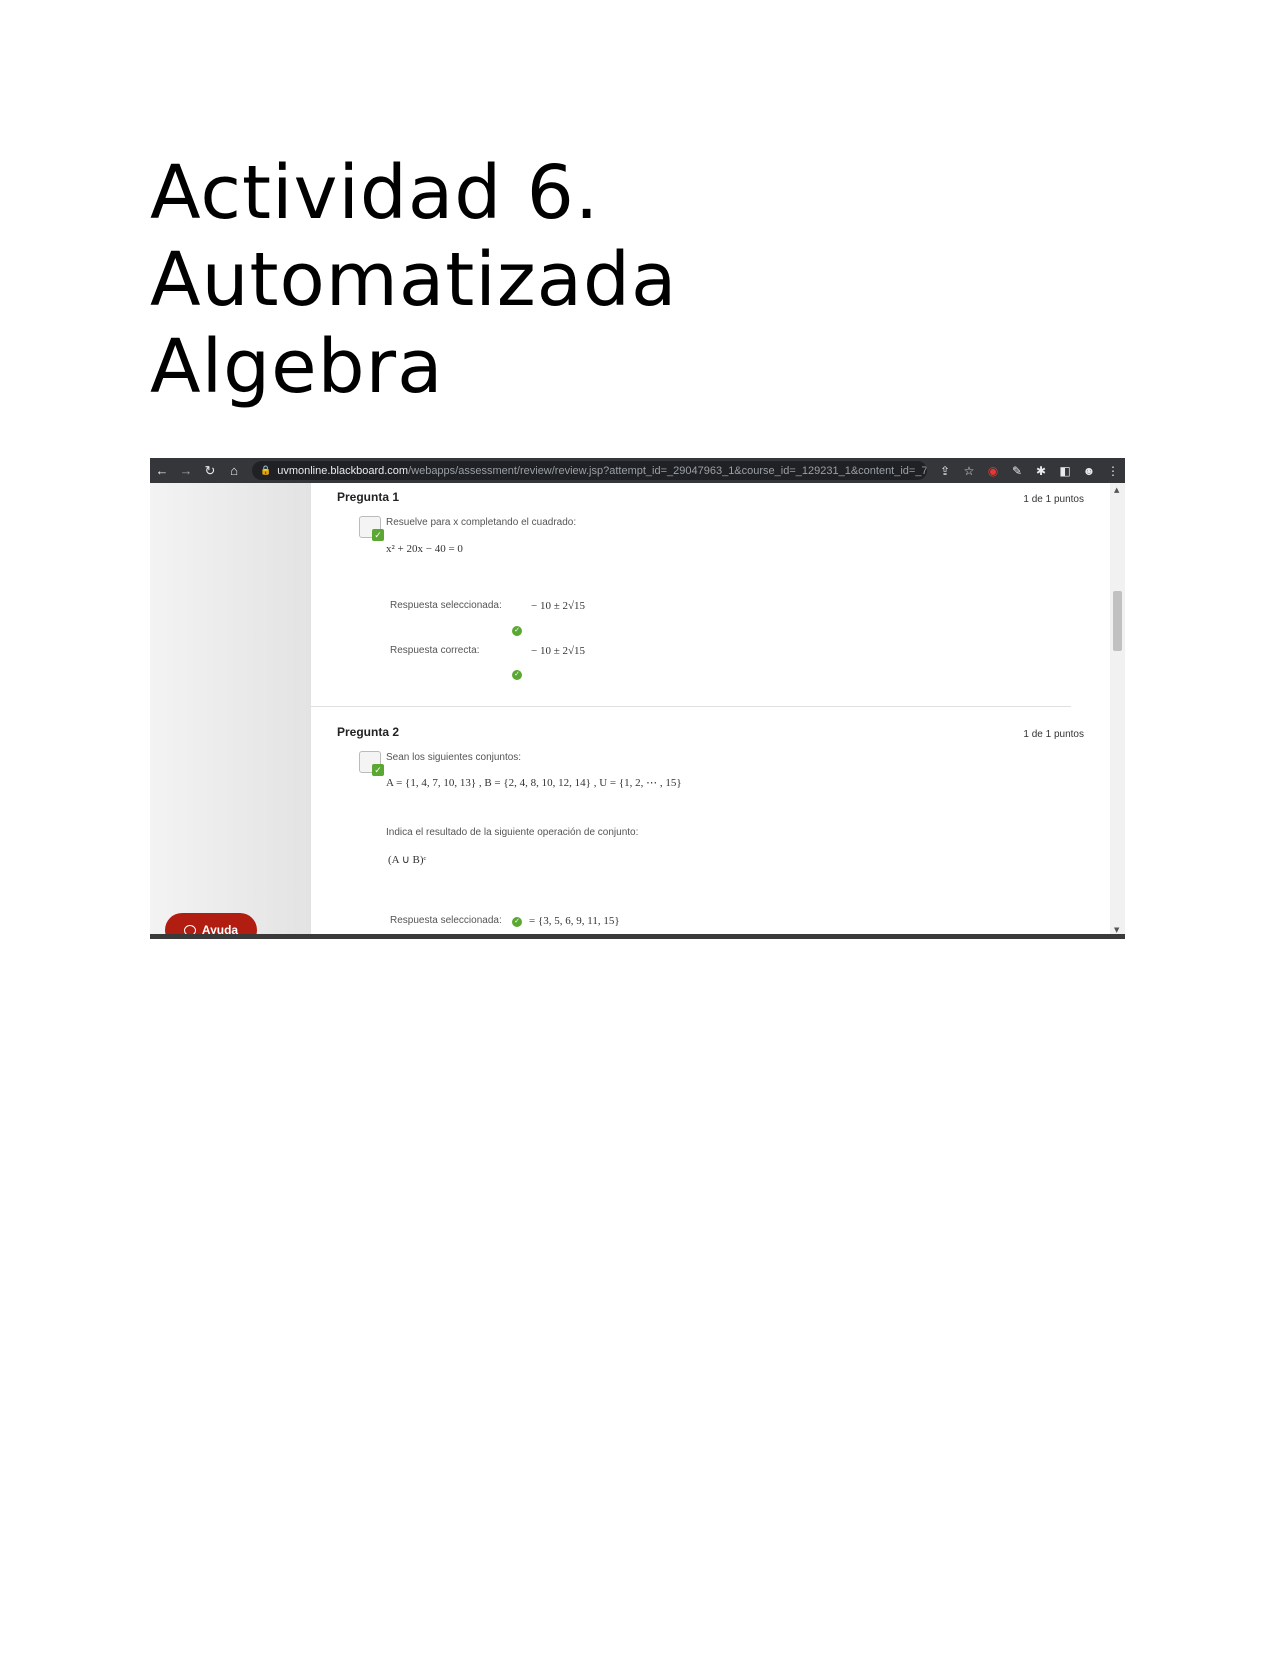 Image resolution: width=1280 pixels, height=1656 pixels. Describe the element at coordinates (1117, 708) in the screenshot. I see `scrollbar` at that location.